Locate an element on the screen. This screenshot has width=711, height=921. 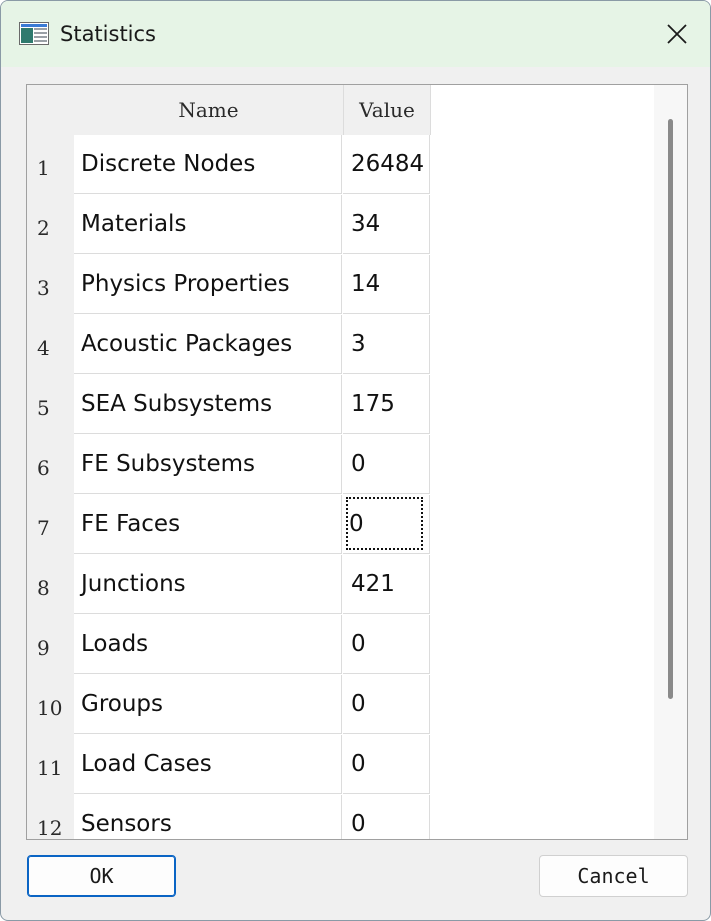
table-row: 3 Physics Properties 14 is located at coordinates (228, 285).